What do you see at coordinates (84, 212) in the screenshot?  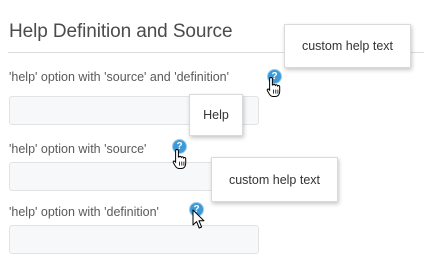 I see `field-label-definition: 'help' option with 'definition'` at bounding box center [84, 212].